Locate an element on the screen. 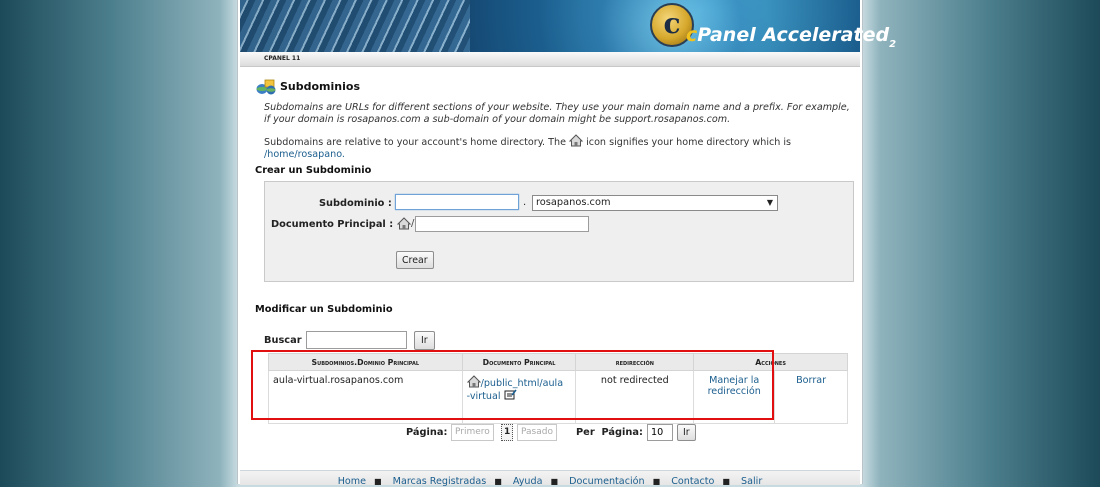  modify-subdomain-heading: Modificar un Subdominio is located at coordinates (324, 309).